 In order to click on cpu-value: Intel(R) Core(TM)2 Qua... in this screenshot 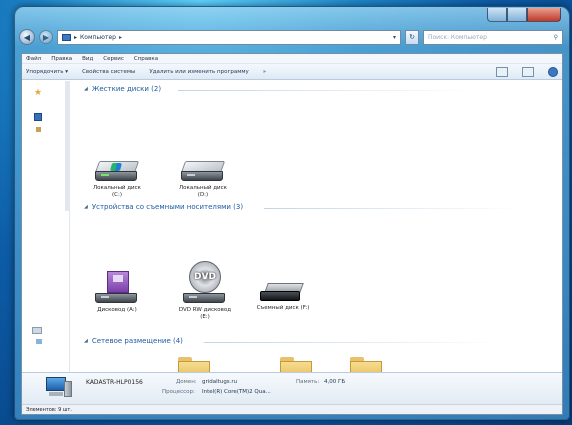, I will do `click(236, 392)`.